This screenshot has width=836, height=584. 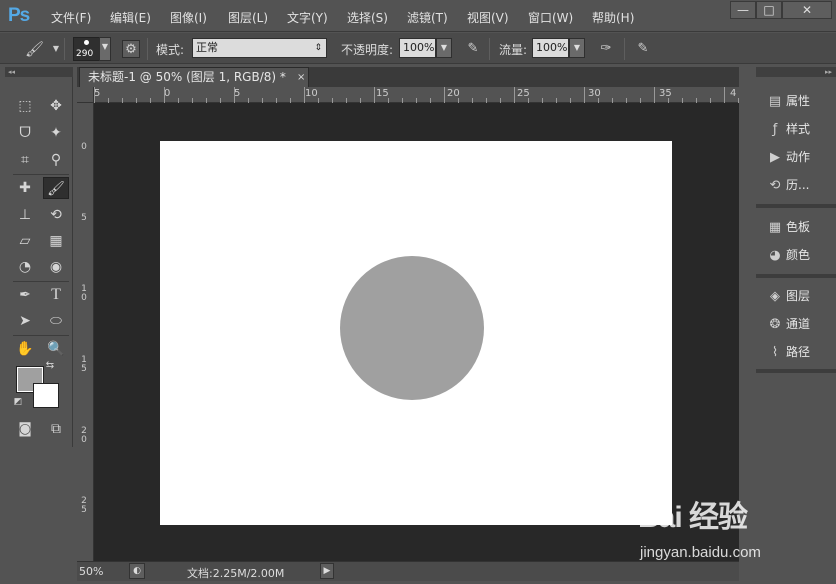 What do you see at coordinates (25, 215) in the screenshot?
I see `clone-stamp-tool-icon: ⊥` at bounding box center [25, 215].